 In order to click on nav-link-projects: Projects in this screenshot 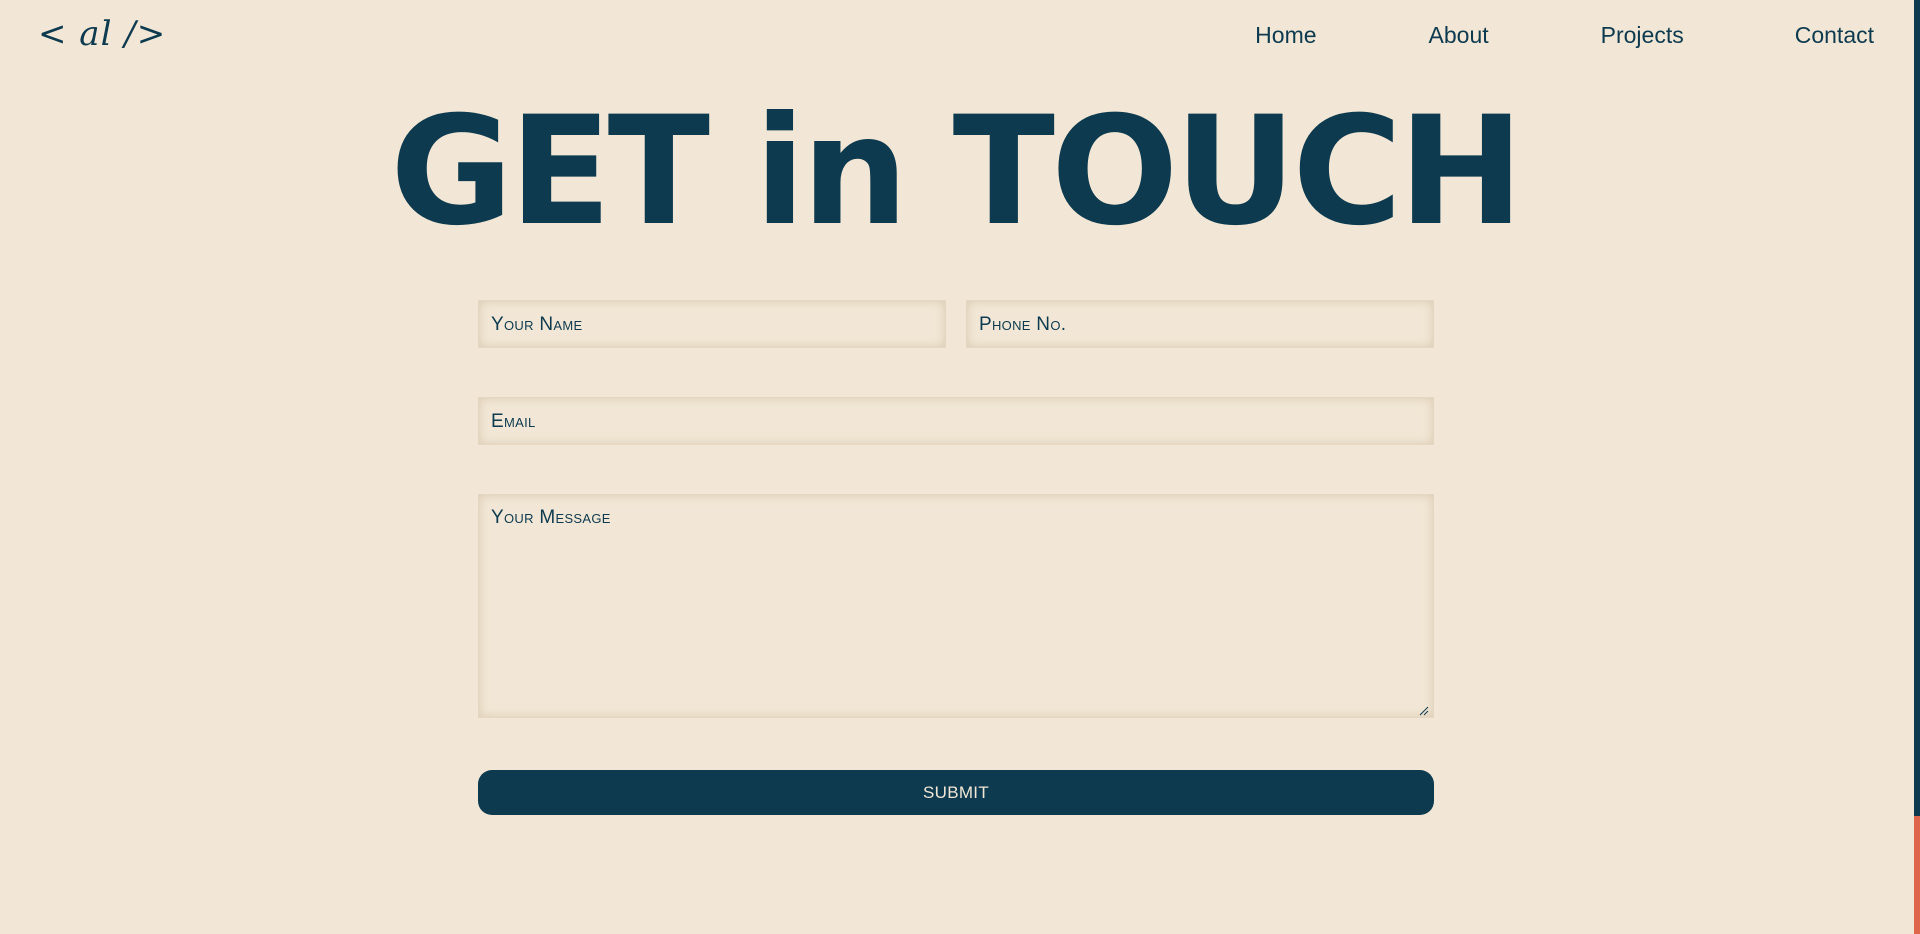, I will do `click(1642, 35)`.